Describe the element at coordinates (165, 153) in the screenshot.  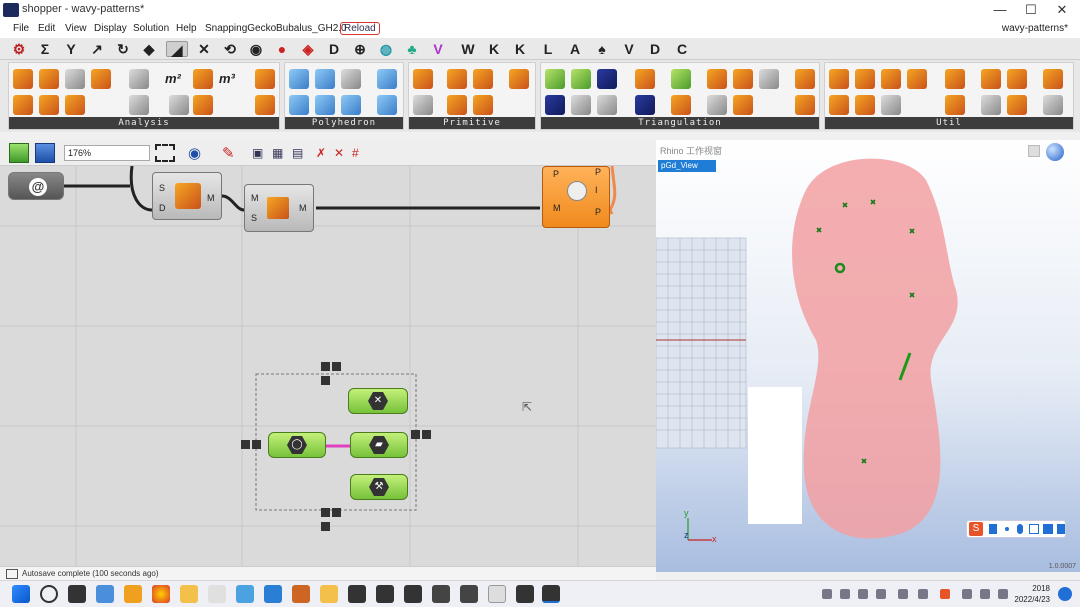
I see `zoom-extents-icon` at that location.